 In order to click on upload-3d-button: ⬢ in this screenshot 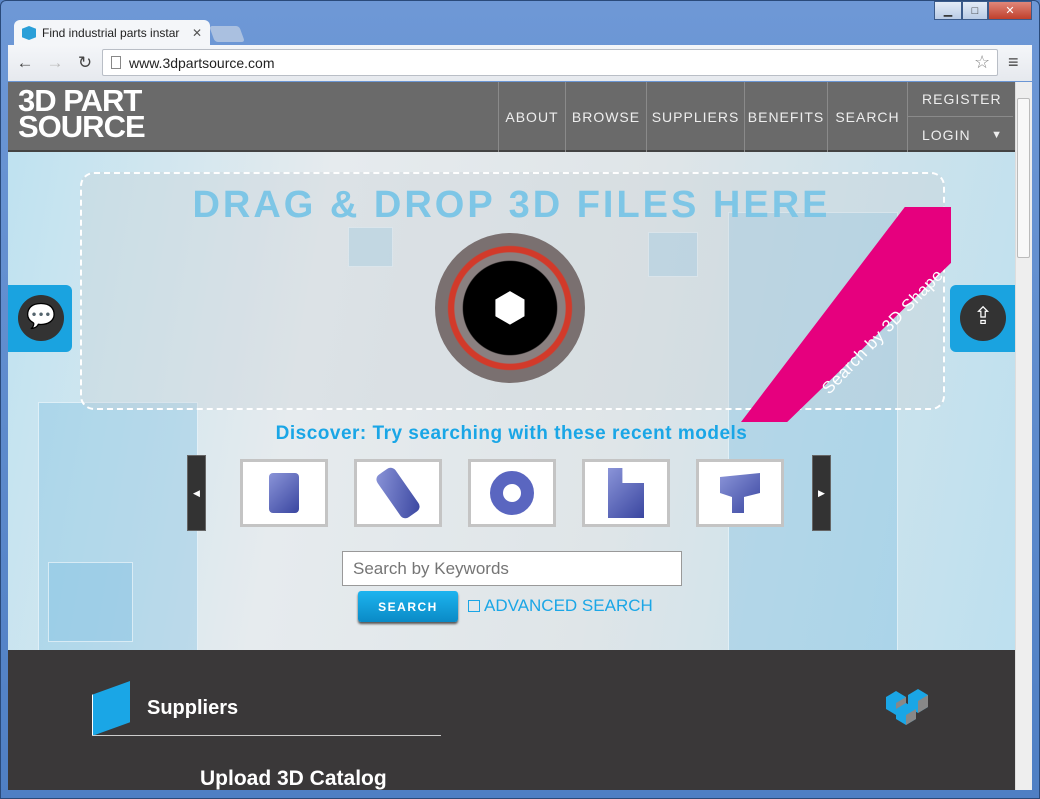, I will do `click(510, 308)`.